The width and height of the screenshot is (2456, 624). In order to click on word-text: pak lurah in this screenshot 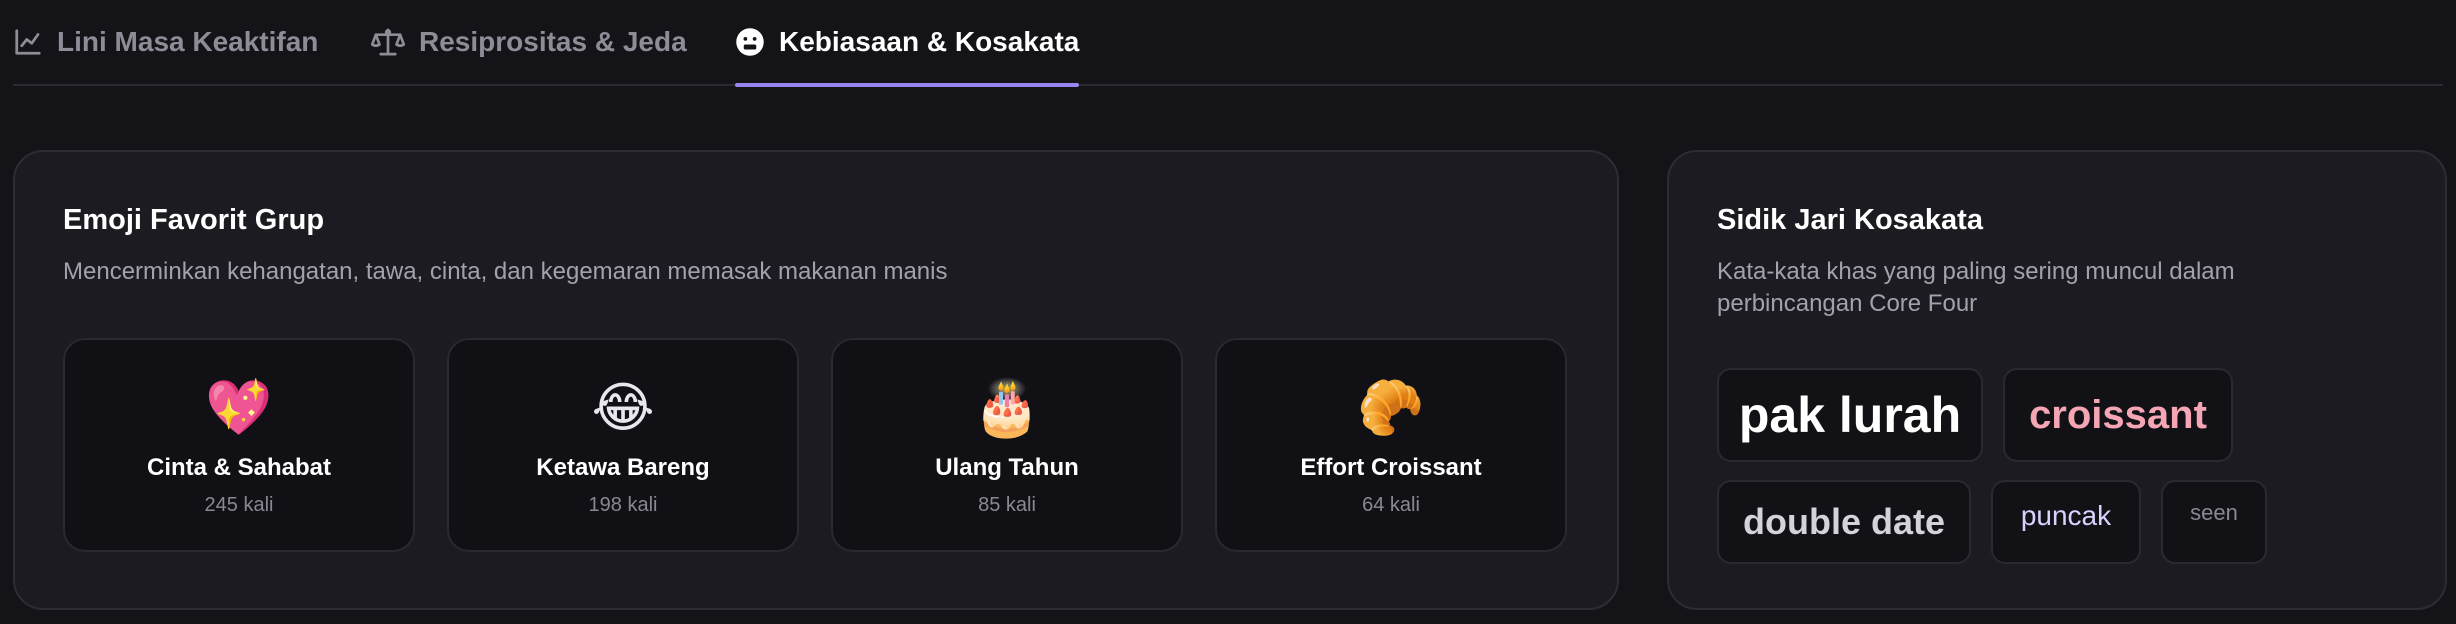, I will do `click(1850, 415)`.